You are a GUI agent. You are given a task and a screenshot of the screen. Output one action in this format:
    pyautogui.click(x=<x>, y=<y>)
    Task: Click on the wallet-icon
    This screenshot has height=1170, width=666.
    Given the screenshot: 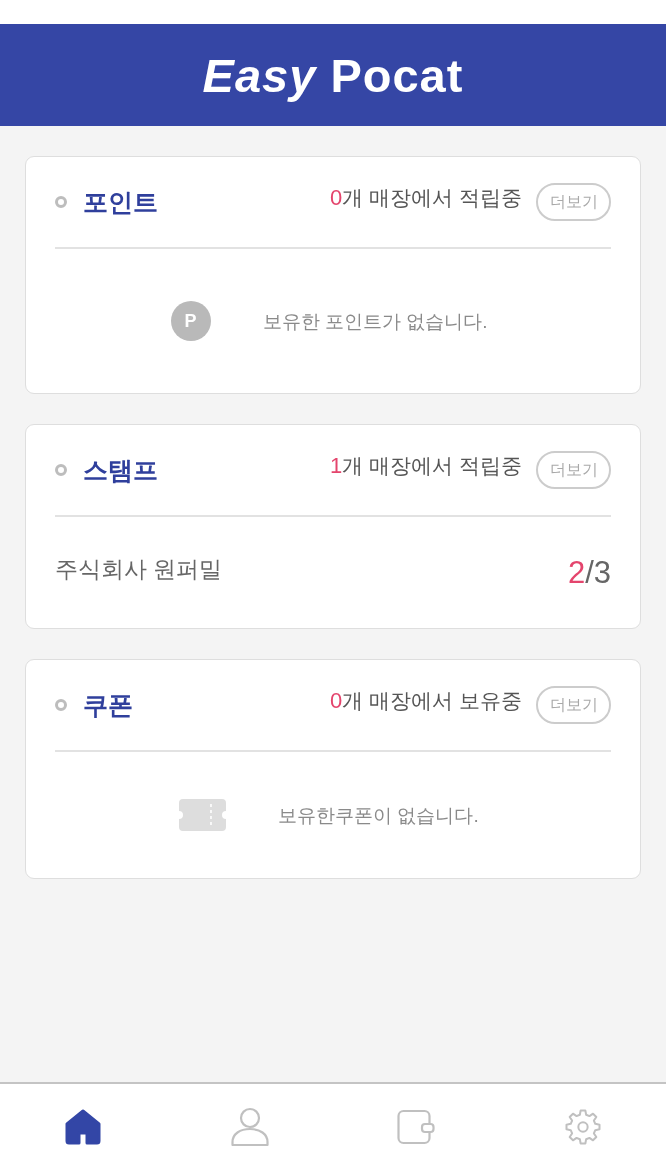 What is the action you would take?
    pyautogui.click(x=416, y=1127)
    